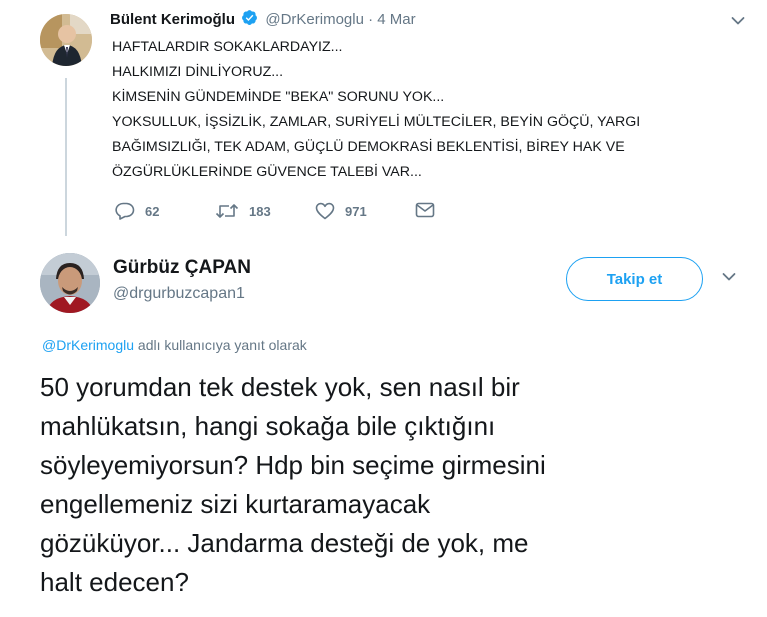 Image resolution: width=767 pixels, height=617 pixels. I want to click on like-button: 971, so click(341, 211).